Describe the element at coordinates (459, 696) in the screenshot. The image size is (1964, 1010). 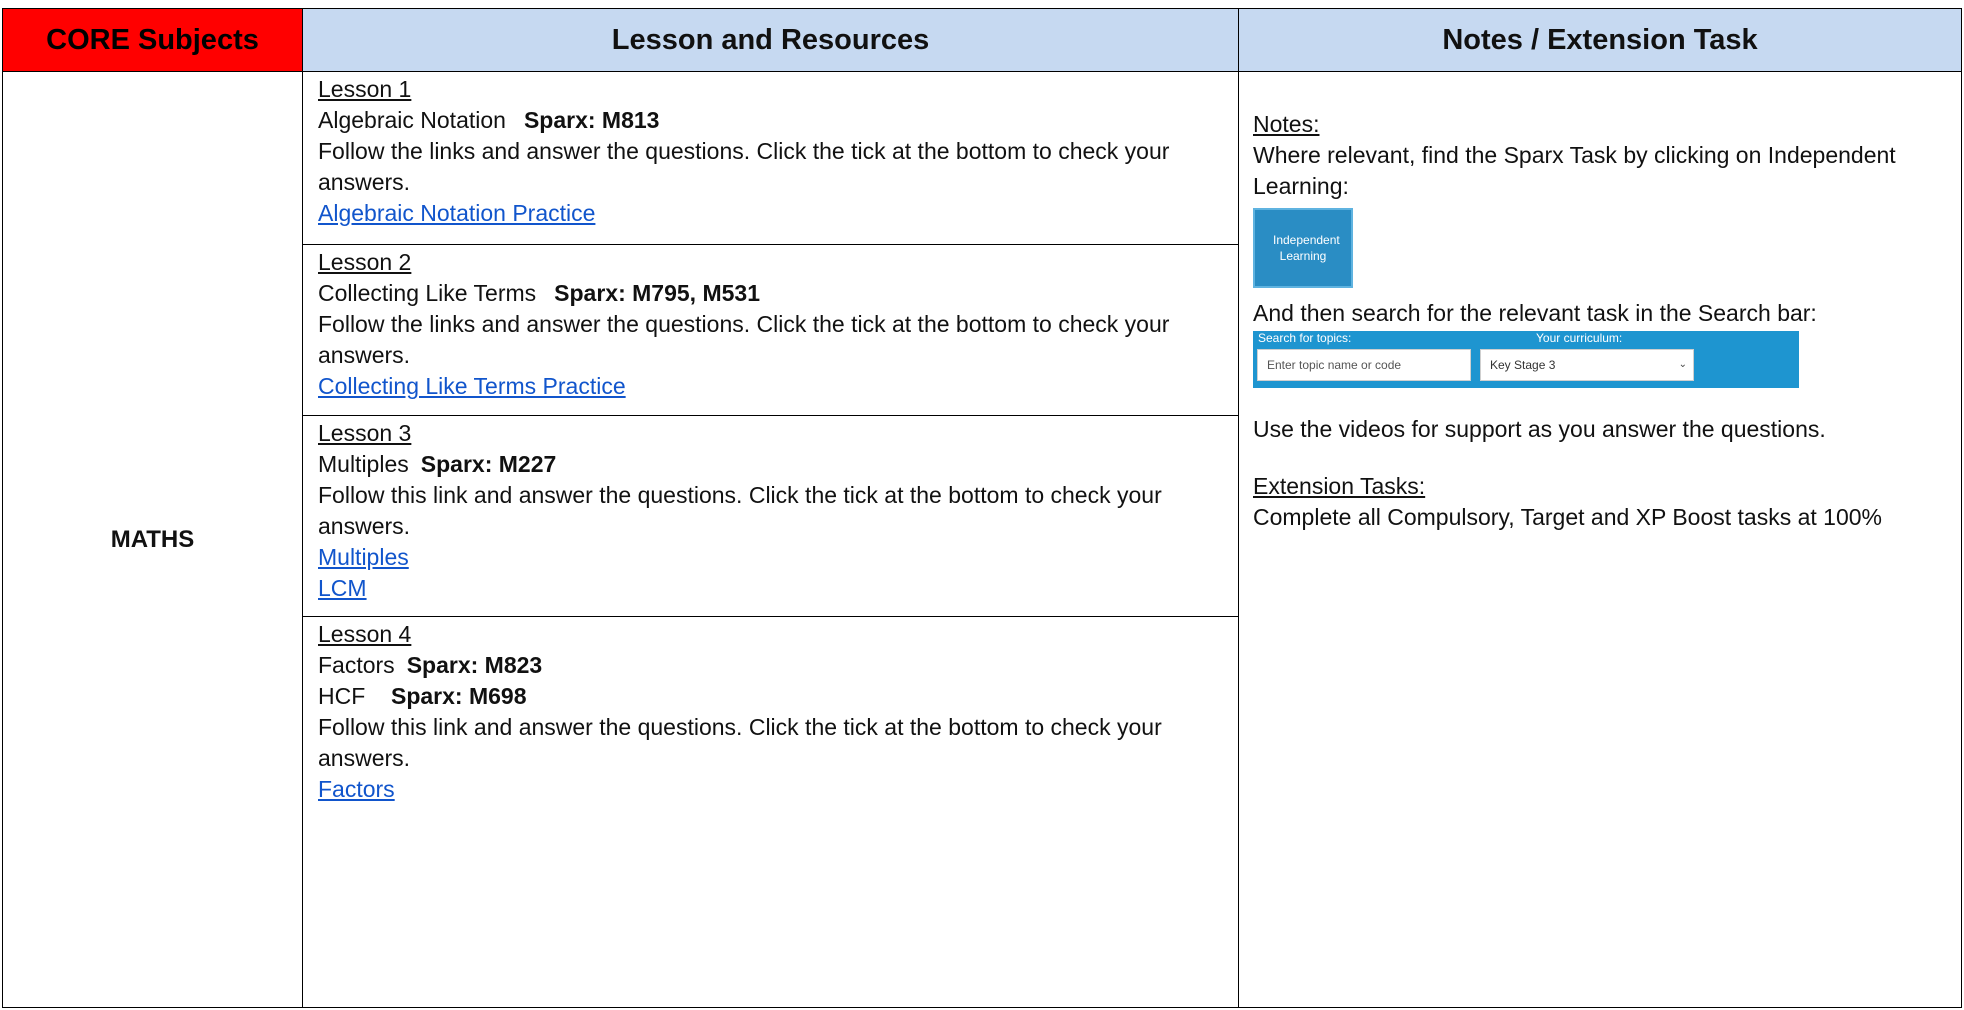
I see `sparx-code: Sparx: M698` at that location.